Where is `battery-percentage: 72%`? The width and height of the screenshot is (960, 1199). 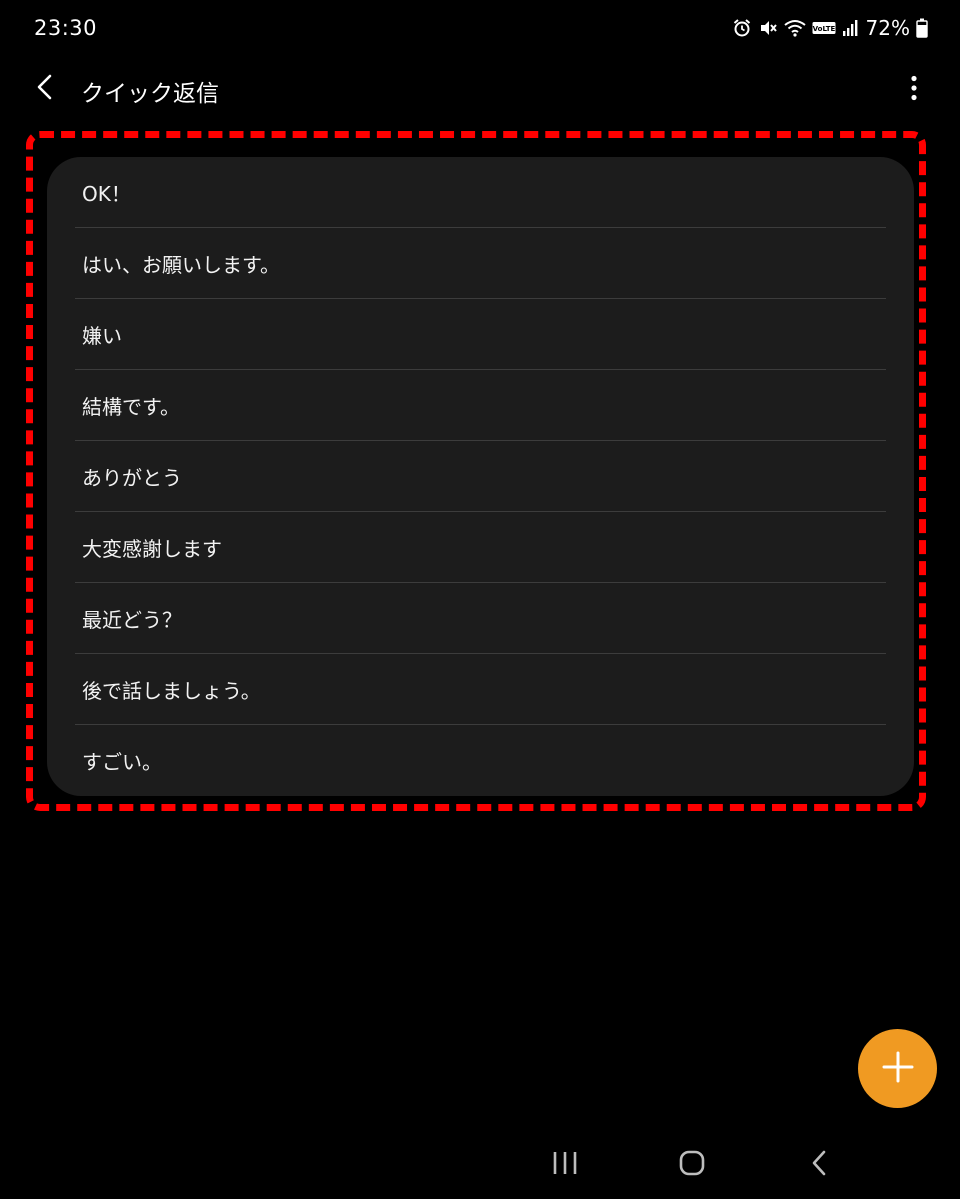
battery-percentage: 72% is located at coordinates (887, 28).